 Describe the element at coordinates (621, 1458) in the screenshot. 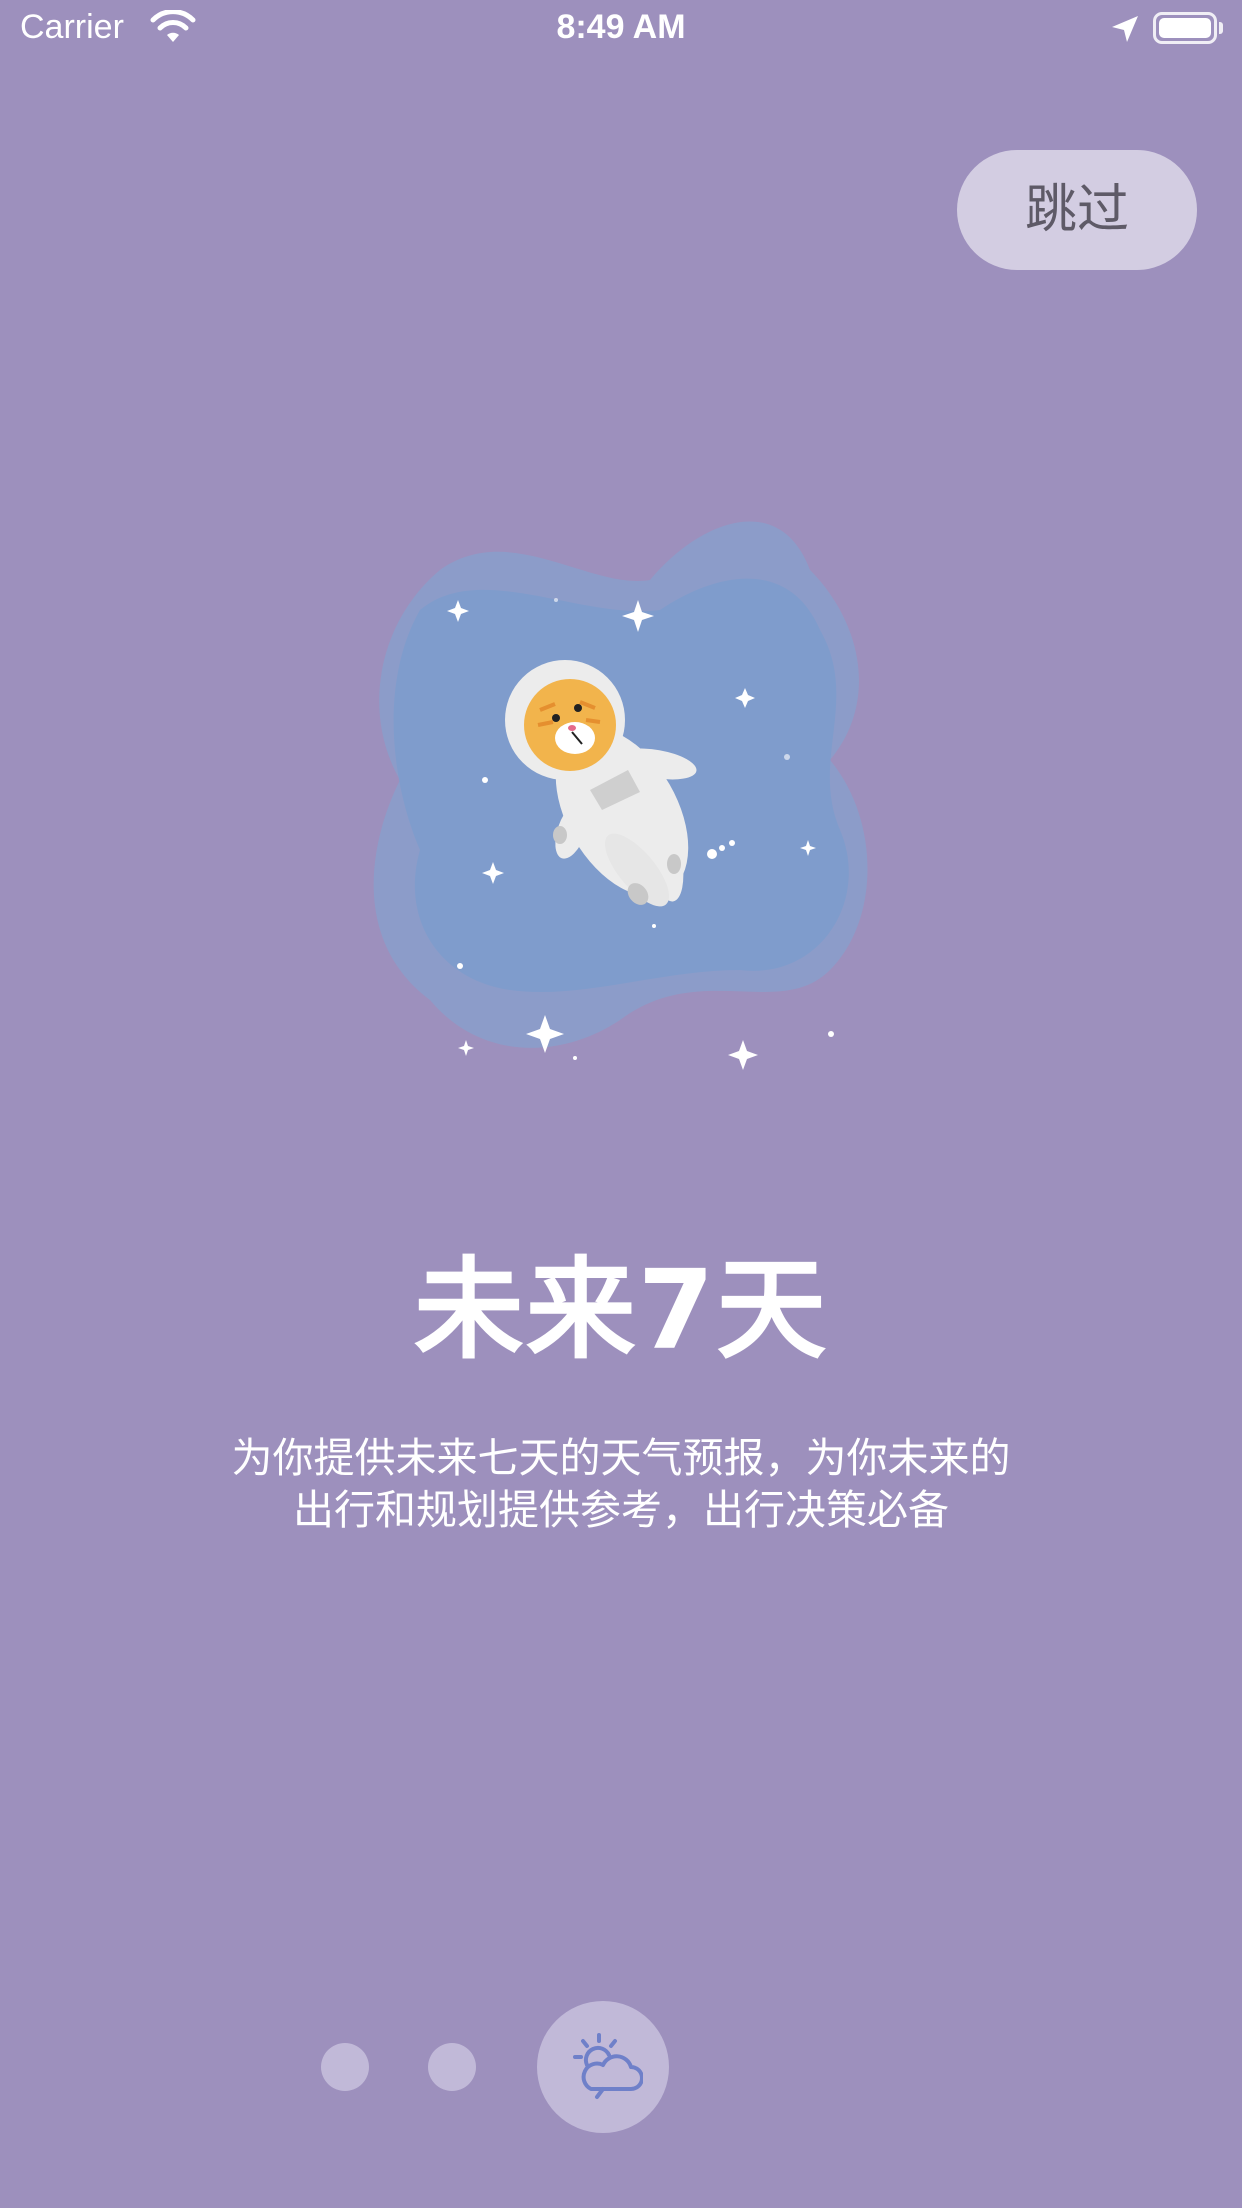

I see `description-line-1: 为你提供未来七天的天气预报，为你未来的` at that location.